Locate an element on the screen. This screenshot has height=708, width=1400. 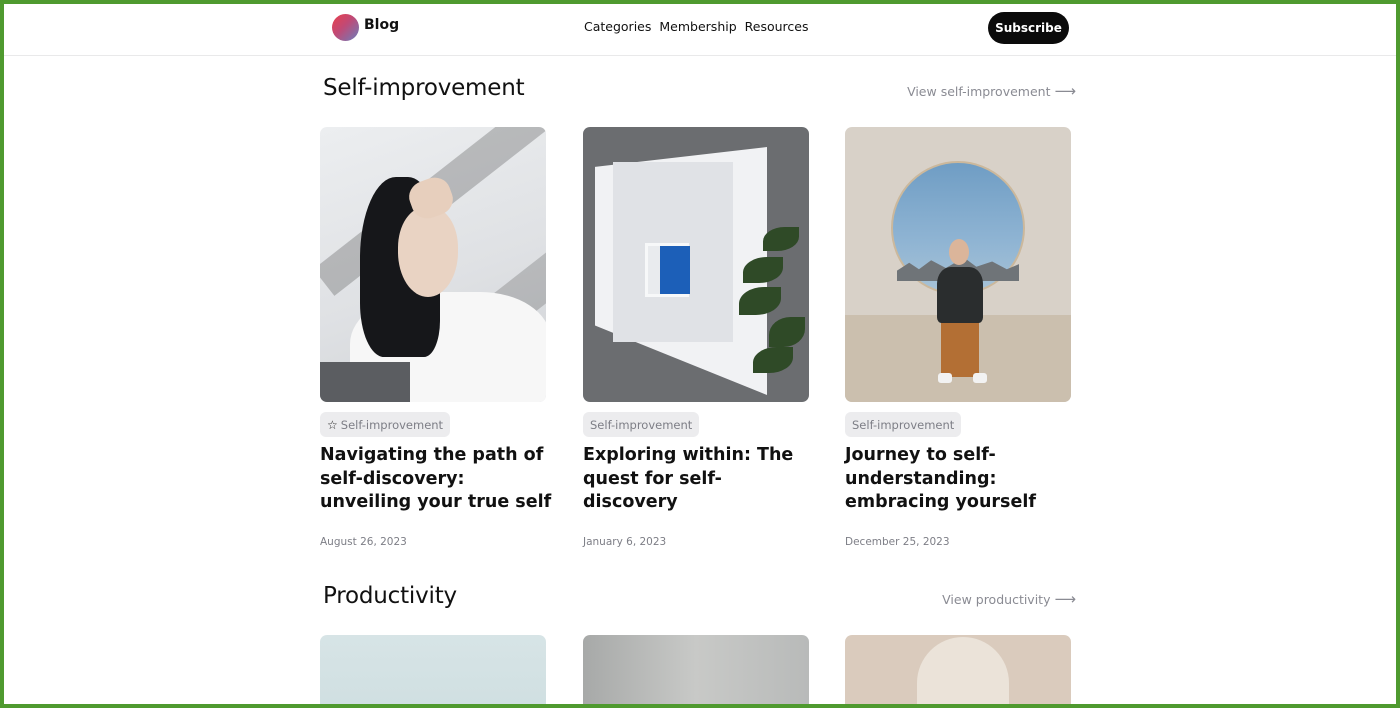
brand-name: Blog is located at coordinates (381, 25).